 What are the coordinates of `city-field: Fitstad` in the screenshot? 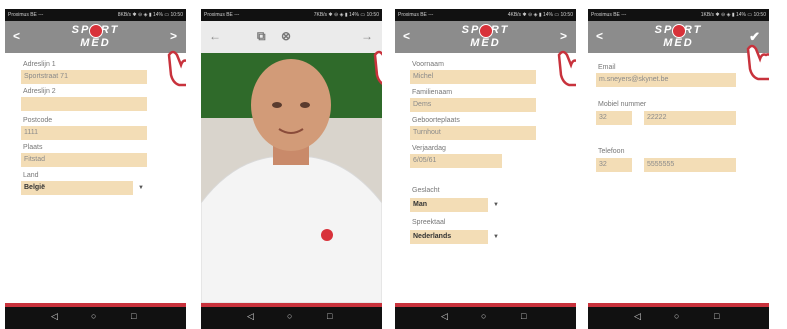 It's located at (84, 160).